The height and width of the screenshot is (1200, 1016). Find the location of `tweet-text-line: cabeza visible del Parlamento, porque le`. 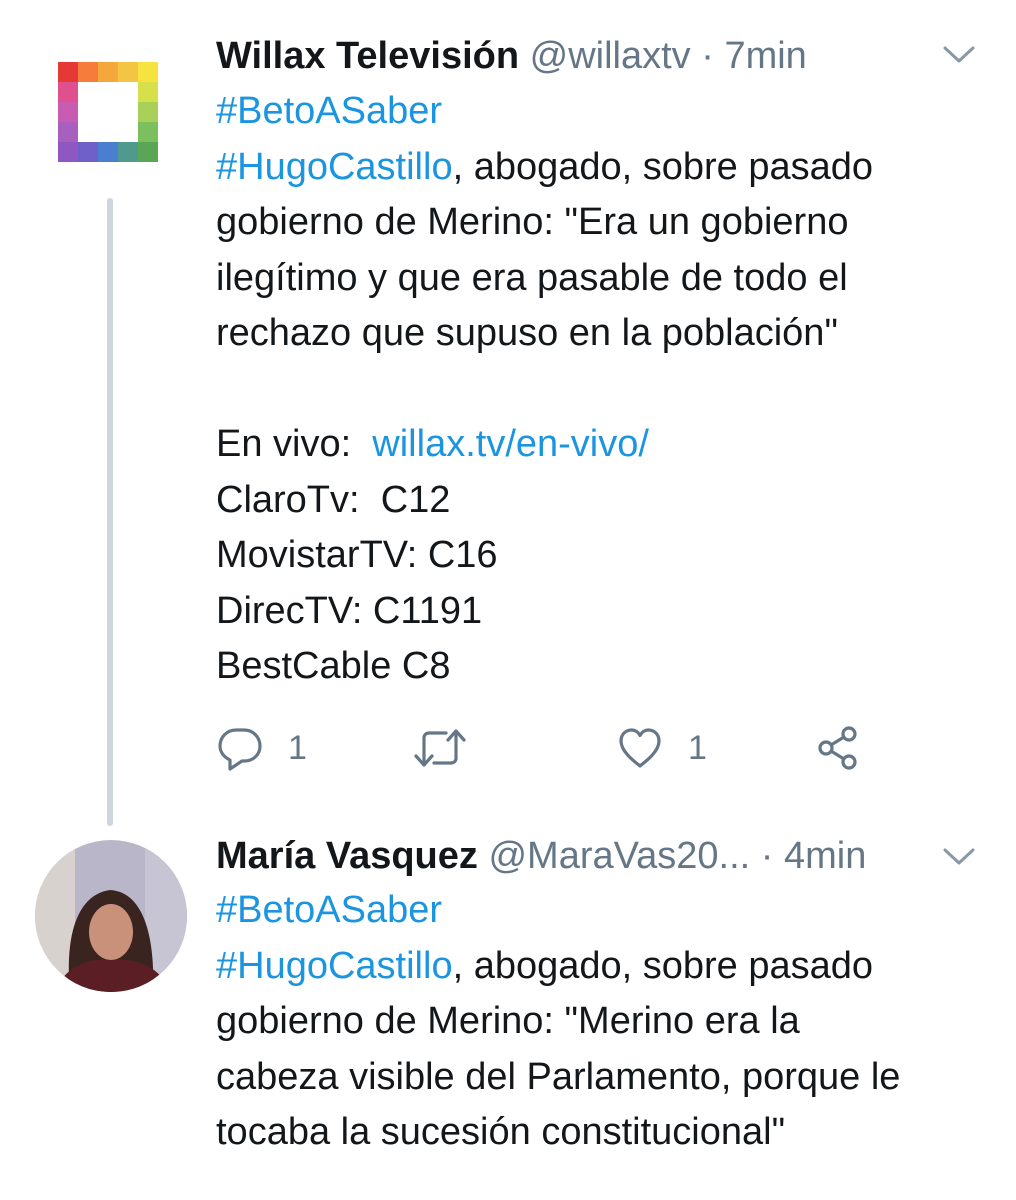

tweet-text-line: cabeza visible del Parlamento, porque le is located at coordinates (558, 1076).